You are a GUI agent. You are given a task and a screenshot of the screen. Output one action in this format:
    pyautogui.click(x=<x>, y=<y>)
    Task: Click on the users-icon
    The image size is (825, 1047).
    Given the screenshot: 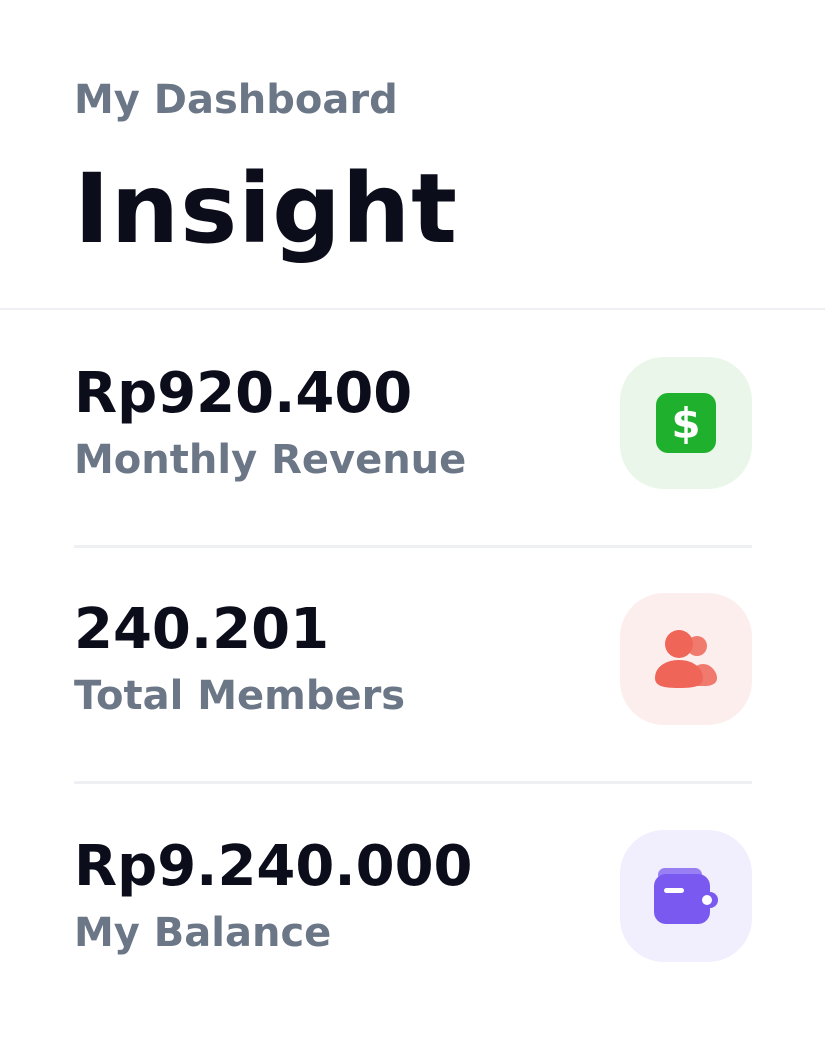 What is the action you would take?
    pyautogui.click(x=686, y=658)
    